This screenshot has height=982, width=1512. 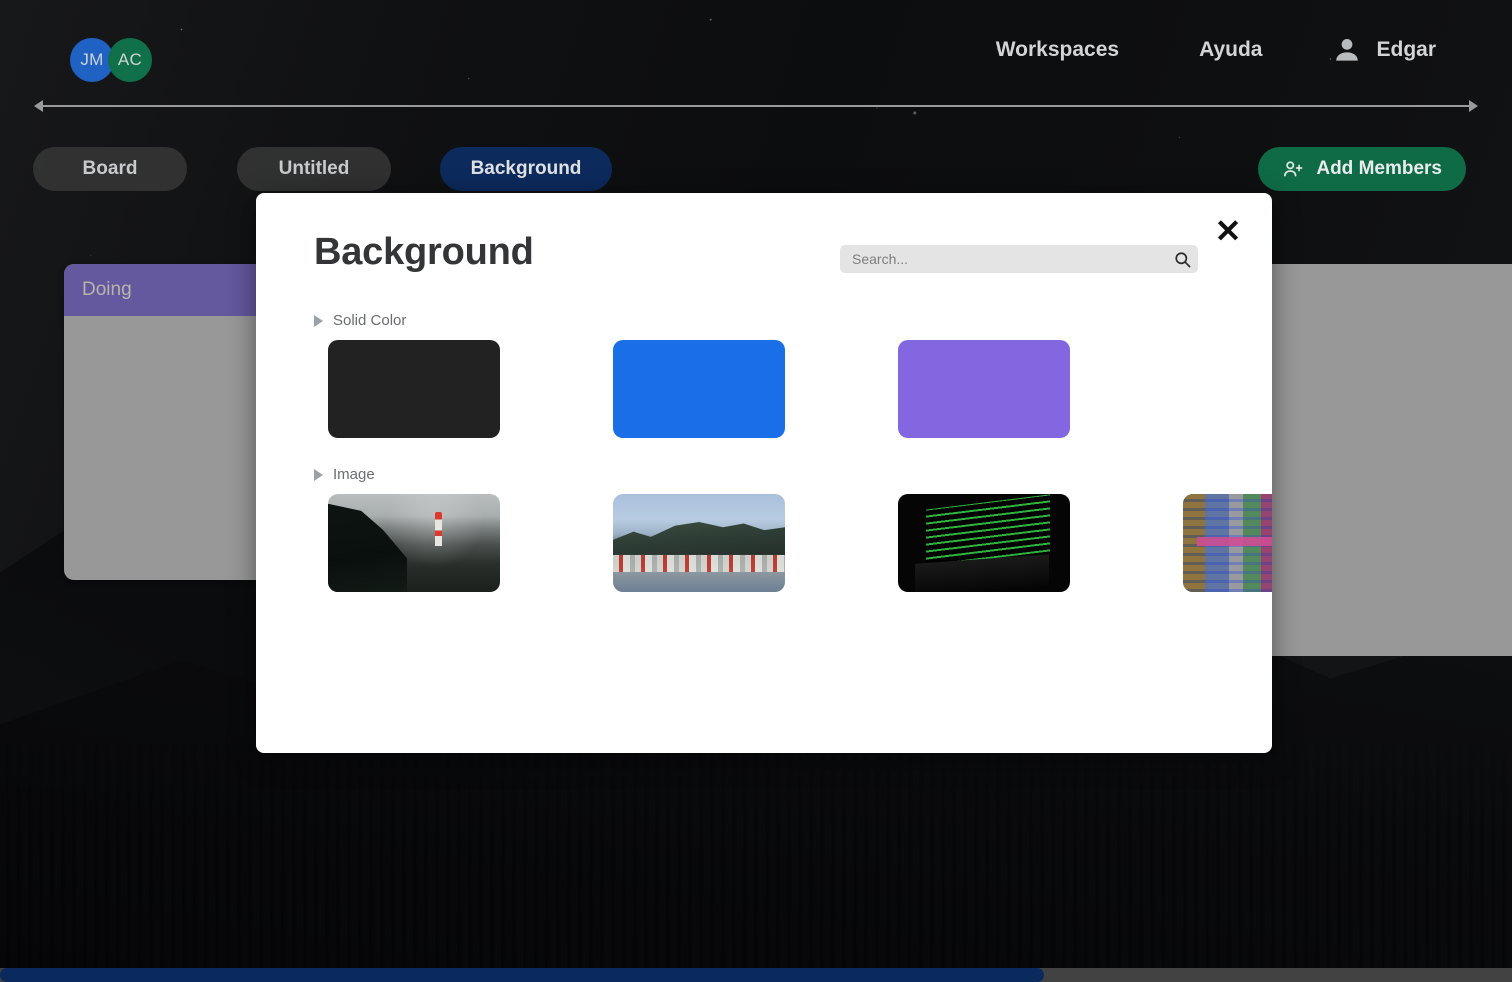 I want to click on section-label-solid-color: Solid Color, so click(x=370, y=320).